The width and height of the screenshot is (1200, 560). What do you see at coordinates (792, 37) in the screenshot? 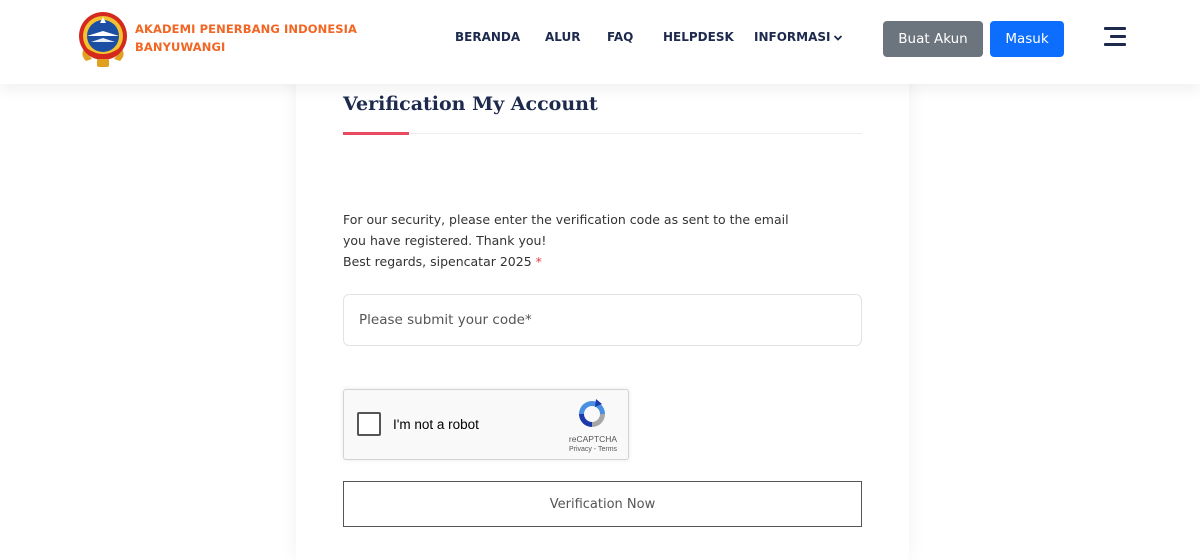
I see `nav-informasi-label: INFORMASI` at bounding box center [792, 37].